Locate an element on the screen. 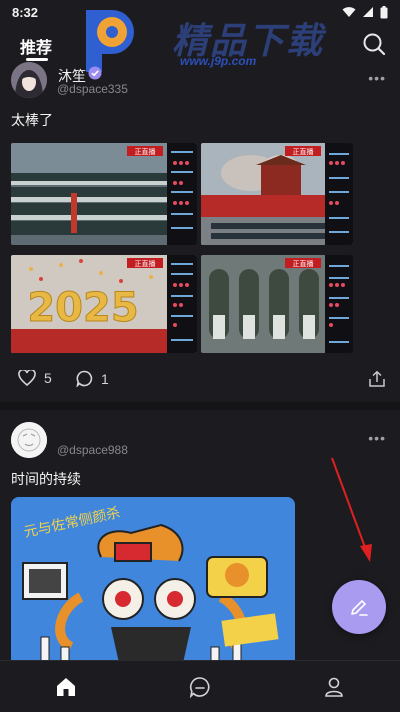 This screenshot has height=712, width=400. comment-button: 1 is located at coordinates (92, 378).